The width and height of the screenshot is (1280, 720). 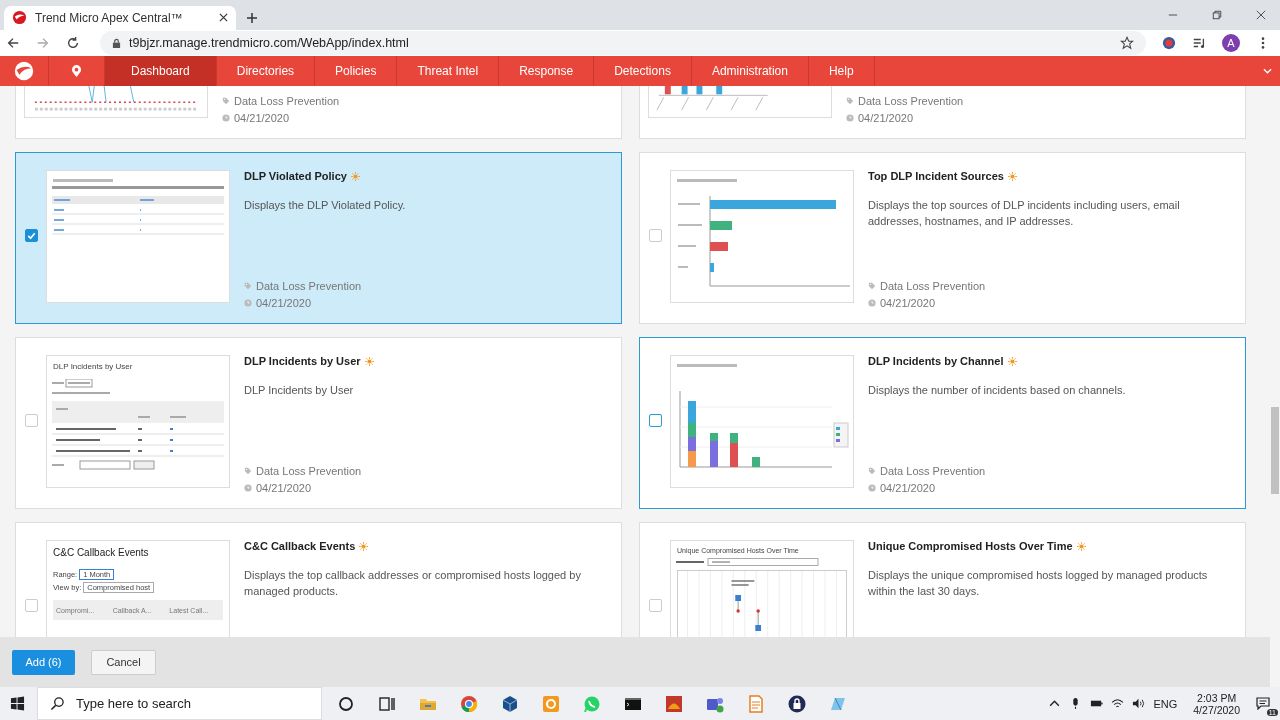 I want to click on chevron-down-icon, so click(x=1267, y=71).